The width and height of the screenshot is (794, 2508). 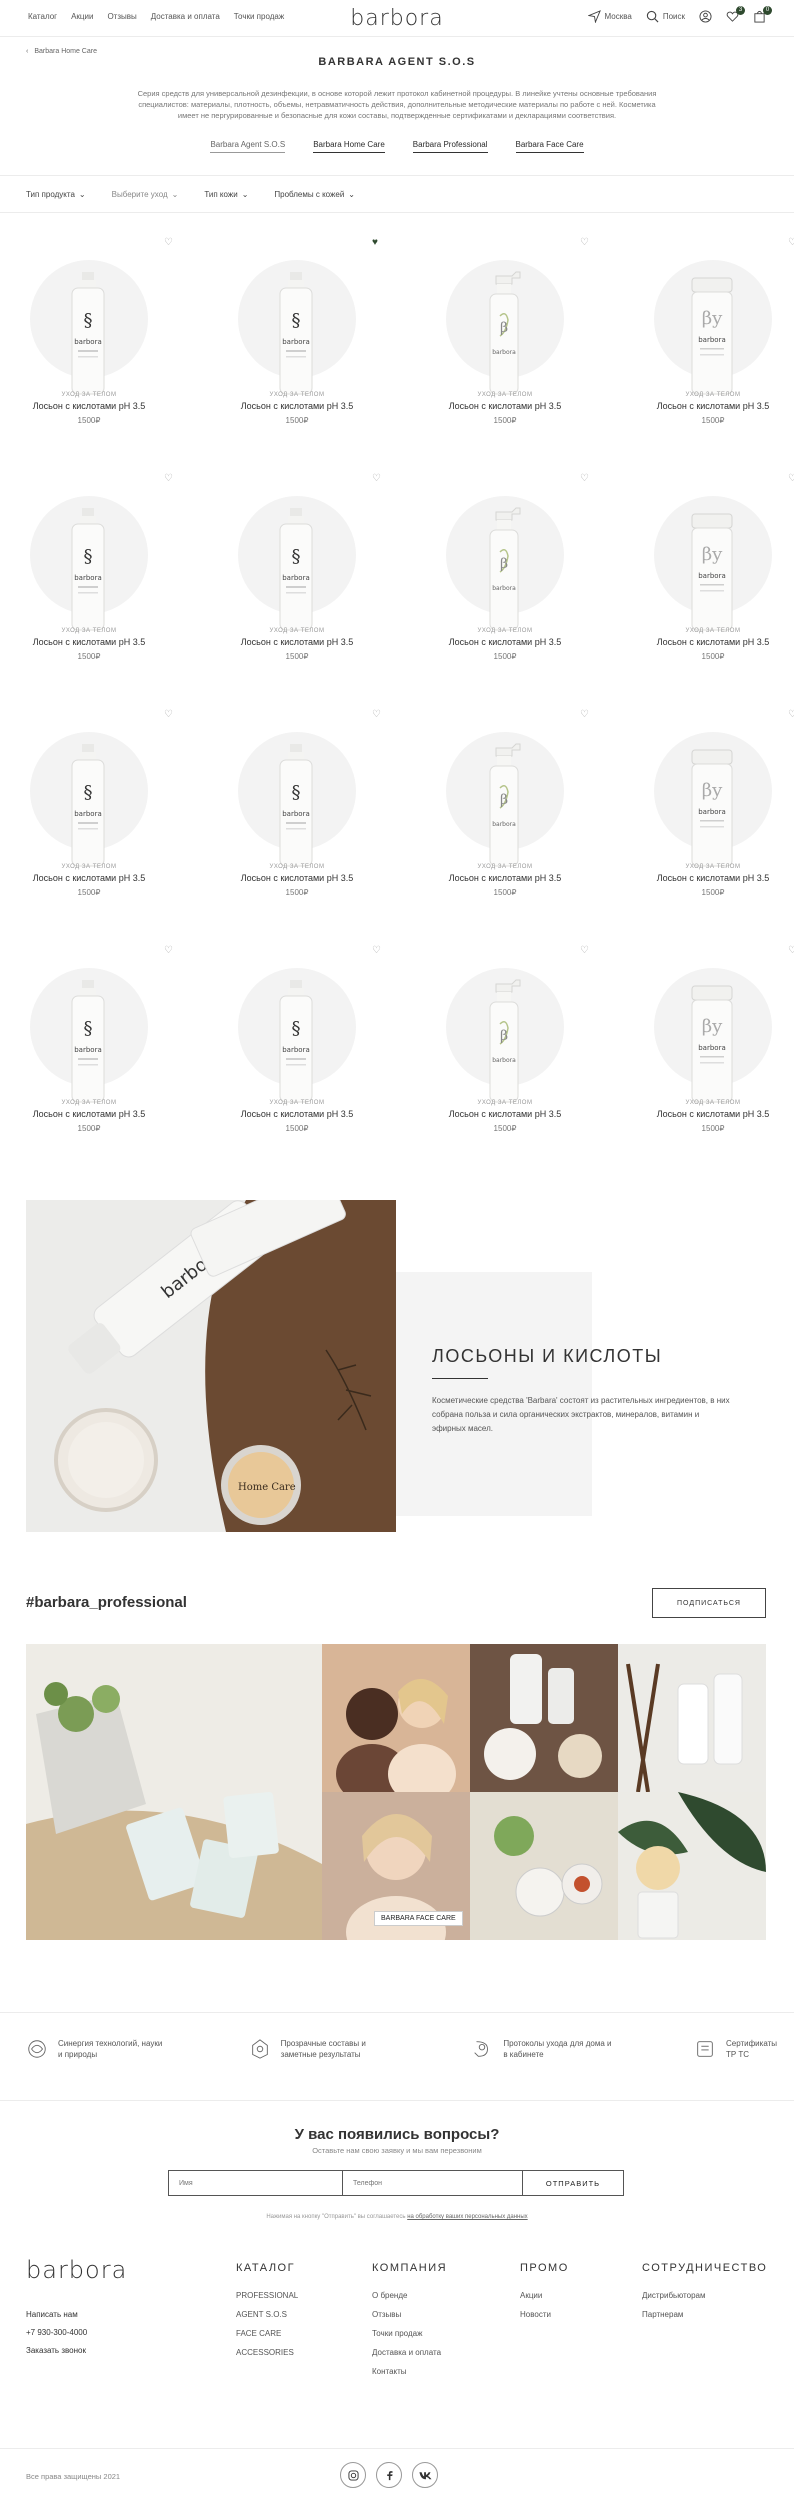 What do you see at coordinates (267, 2314) in the screenshot?
I see `footer-link: AGENT S.O.S` at bounding box center [267, 2314].